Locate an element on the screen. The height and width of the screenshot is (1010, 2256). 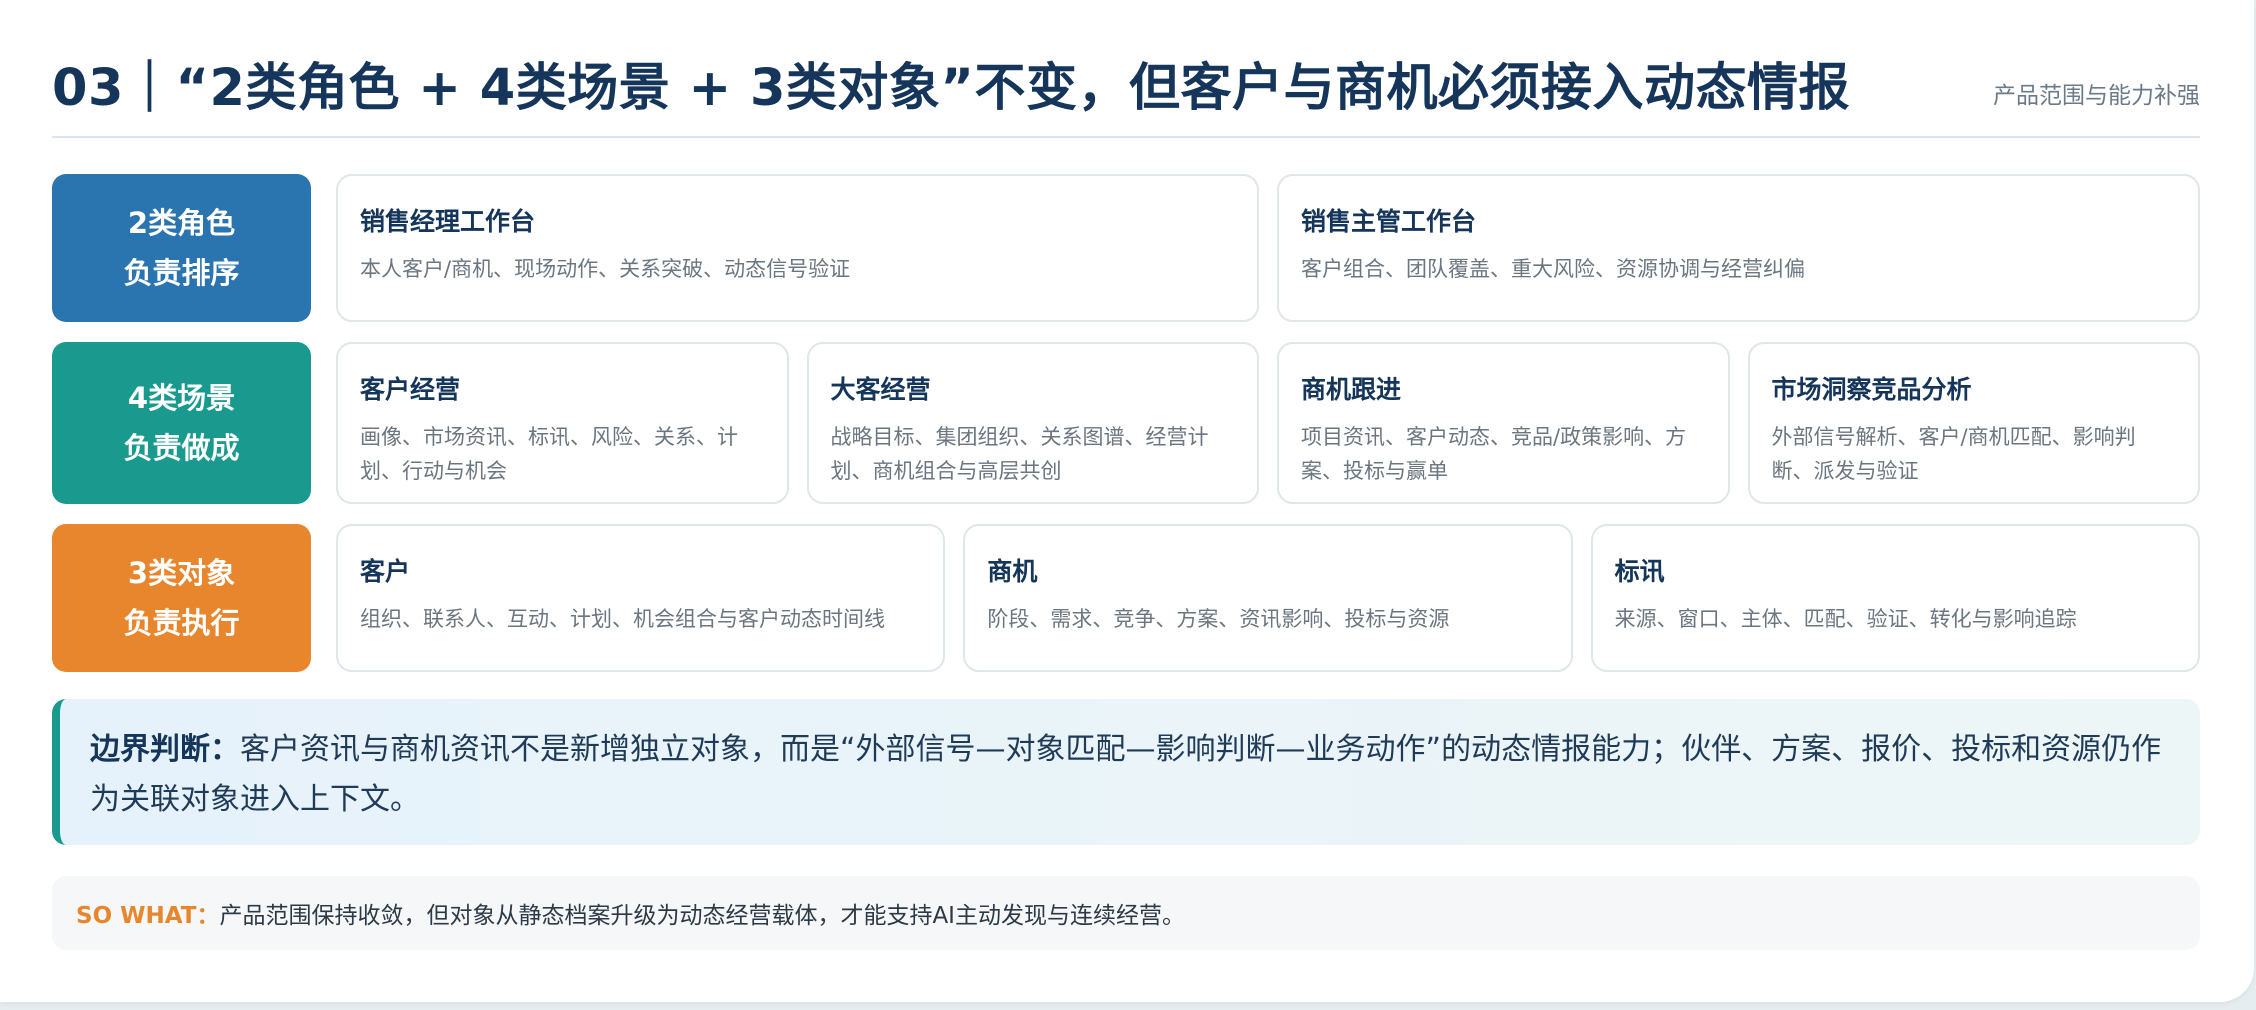
scenes-label: 4类场景 负责做成 is located at coordinates (181, 423).